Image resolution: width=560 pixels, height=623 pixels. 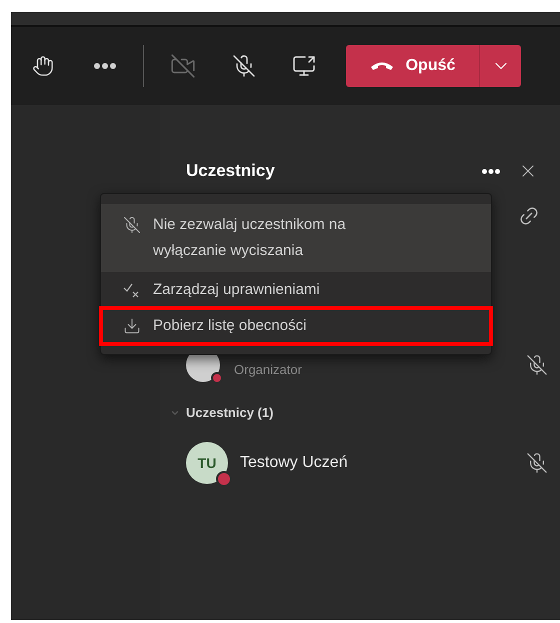 I want to click on menu-item: Nie zezwalaj uczestnikom na wyłączanie wyciszania, so click(x=296, y=238).